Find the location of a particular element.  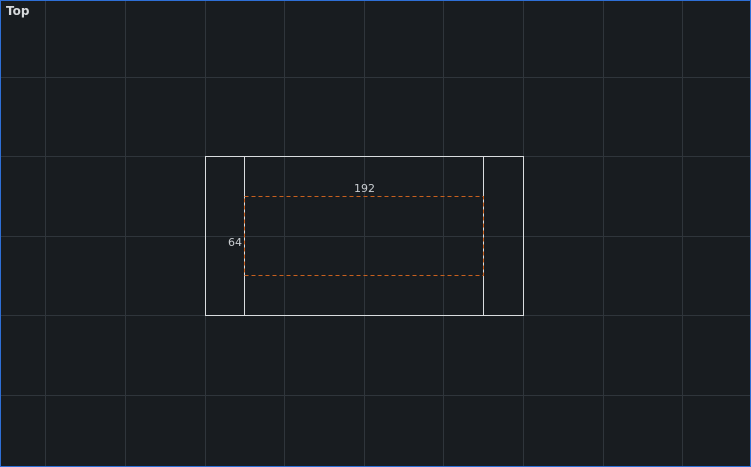

height-dimension-label: 64 is located at coordinates (235, 242).